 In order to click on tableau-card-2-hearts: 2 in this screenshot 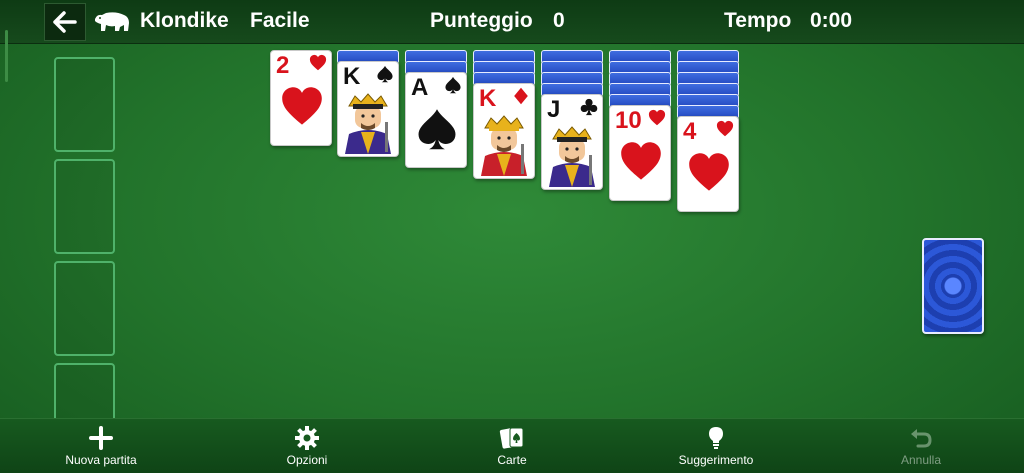, I will do `click(301, 98)`.